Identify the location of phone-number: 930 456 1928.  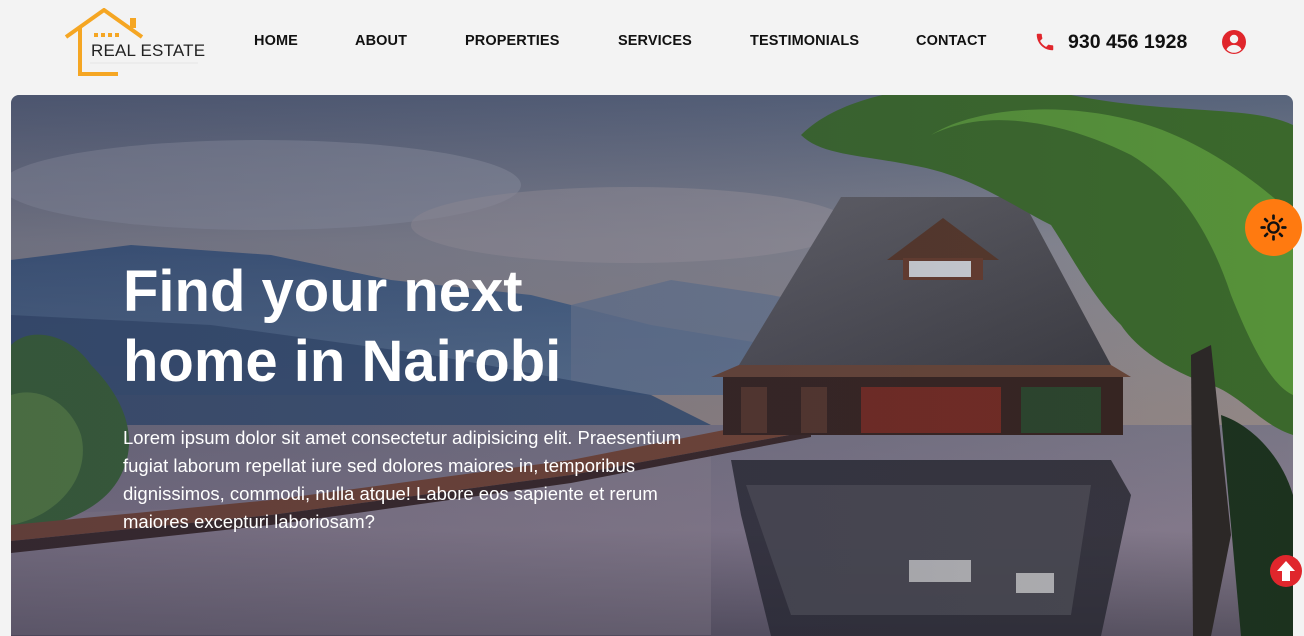
(1128, 42).